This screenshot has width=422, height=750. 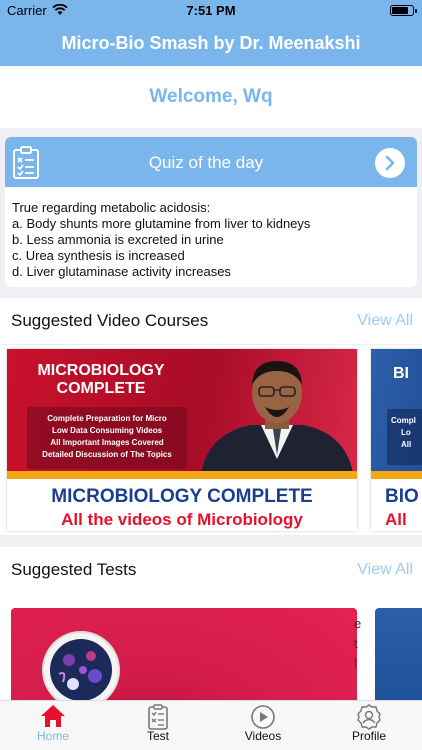 What do you see at coordinates (401, 373) in the screenshot?
I see `banner-title: BI` at bounding box center [401, 373].